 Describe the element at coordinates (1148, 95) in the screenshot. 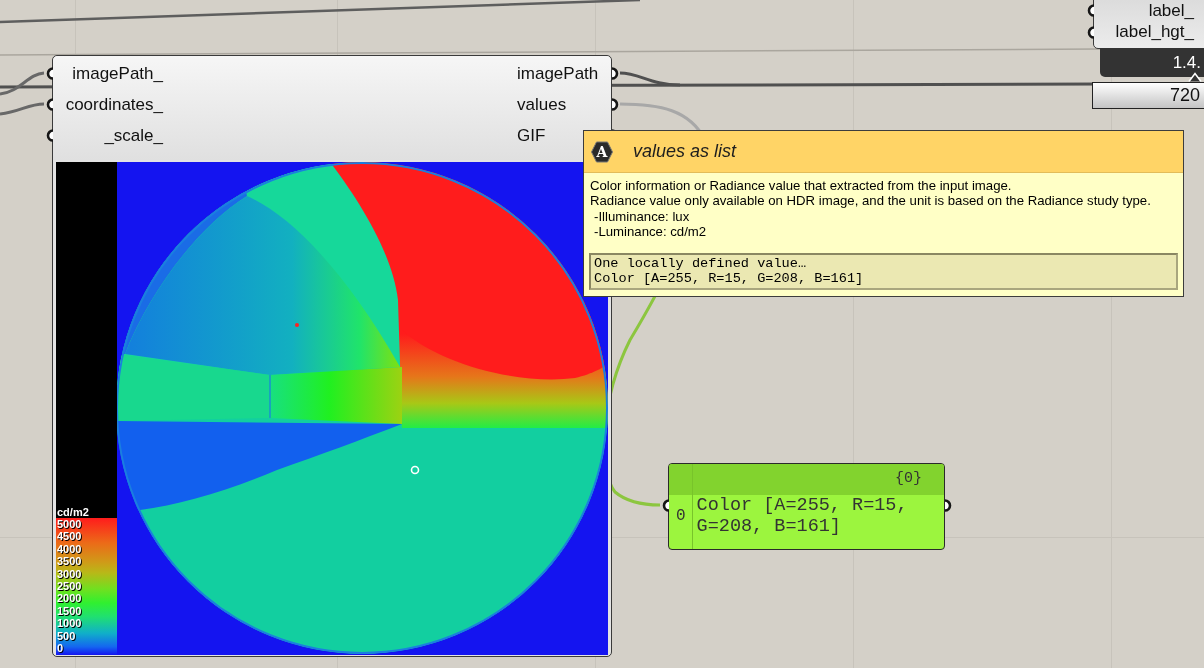

I see `number-field: 720` at that location.